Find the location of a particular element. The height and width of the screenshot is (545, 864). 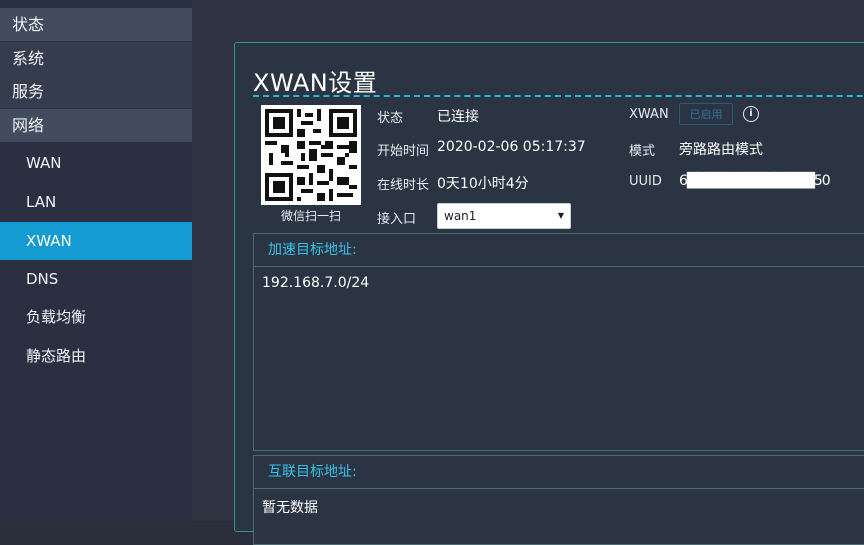

sidebar-item-dns: DNS is located at coordinates (96, 279).